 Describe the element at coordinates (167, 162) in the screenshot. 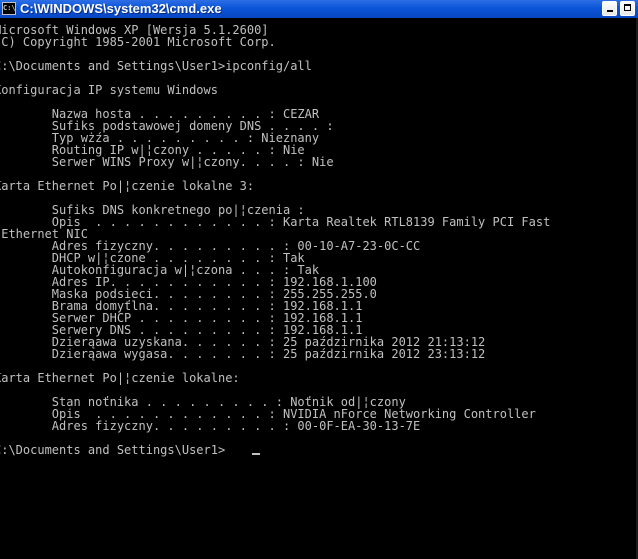

I see `console-line: Serwer WINS Proxy w|¦czony. . . . : Nie` at that location.